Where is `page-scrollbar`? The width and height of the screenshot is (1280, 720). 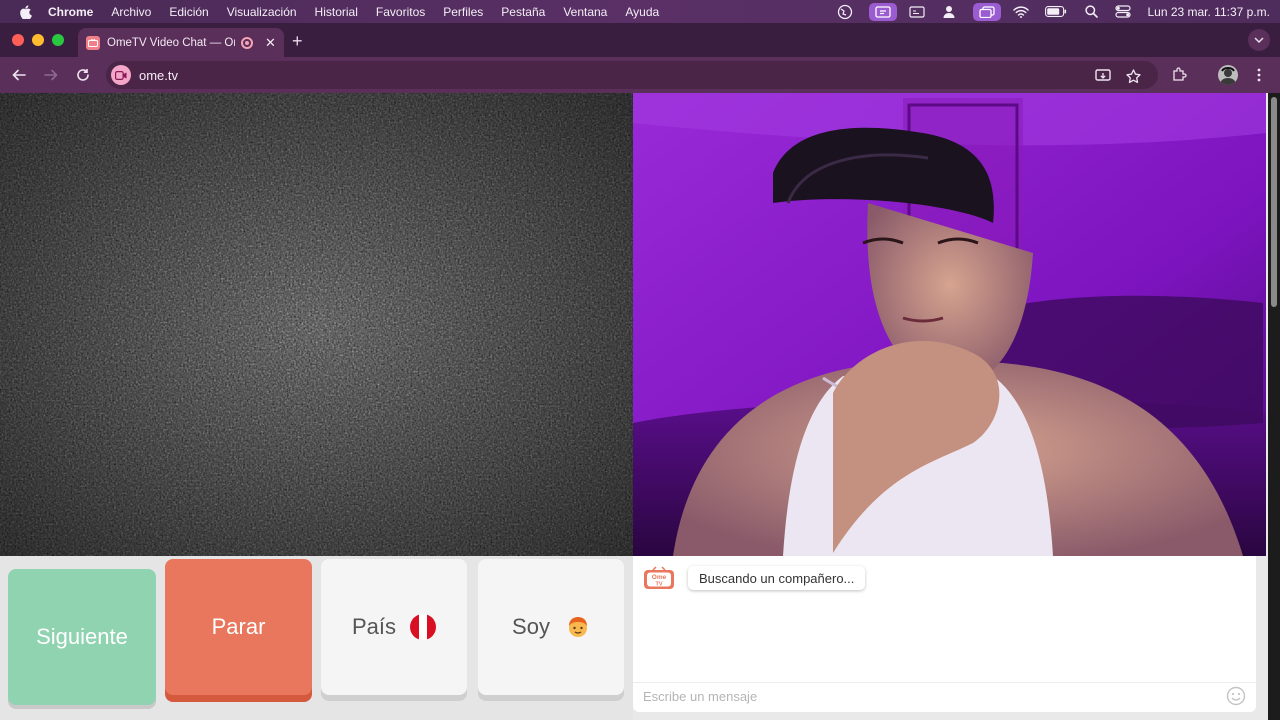 page-scrollbar is located at coordinates (1274, 406).